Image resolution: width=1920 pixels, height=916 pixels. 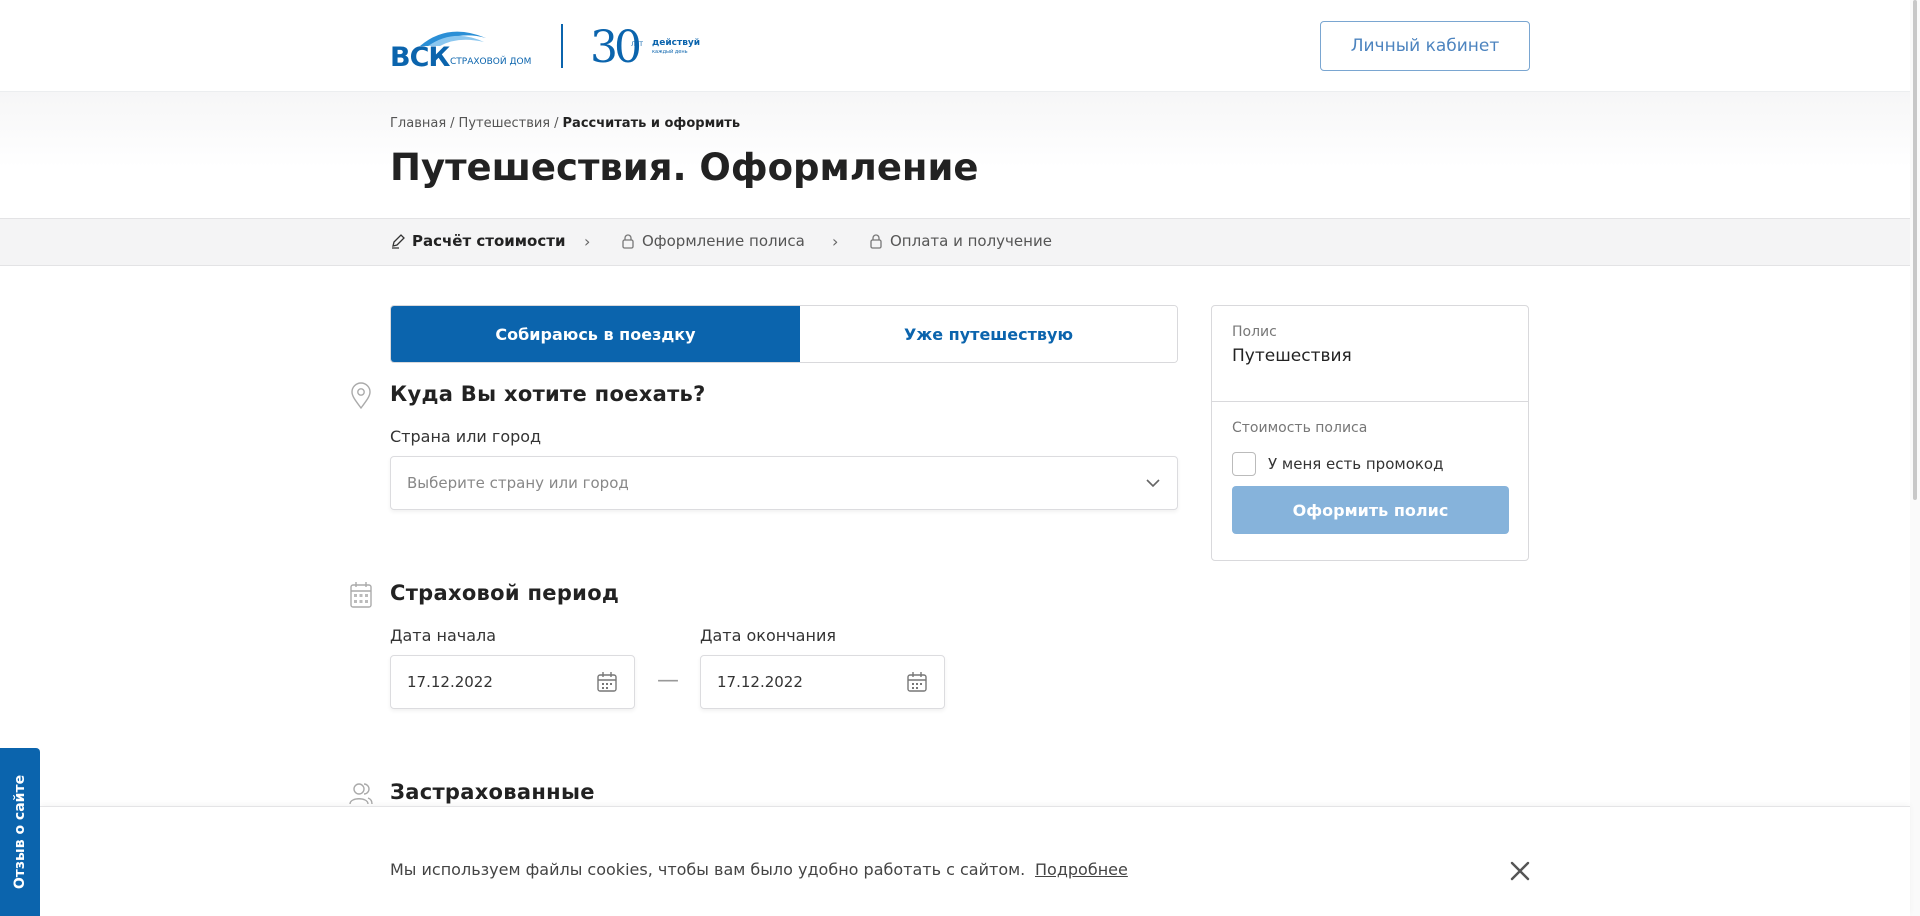 I want to click on location-pin-icon, so click(x=361, y=396).